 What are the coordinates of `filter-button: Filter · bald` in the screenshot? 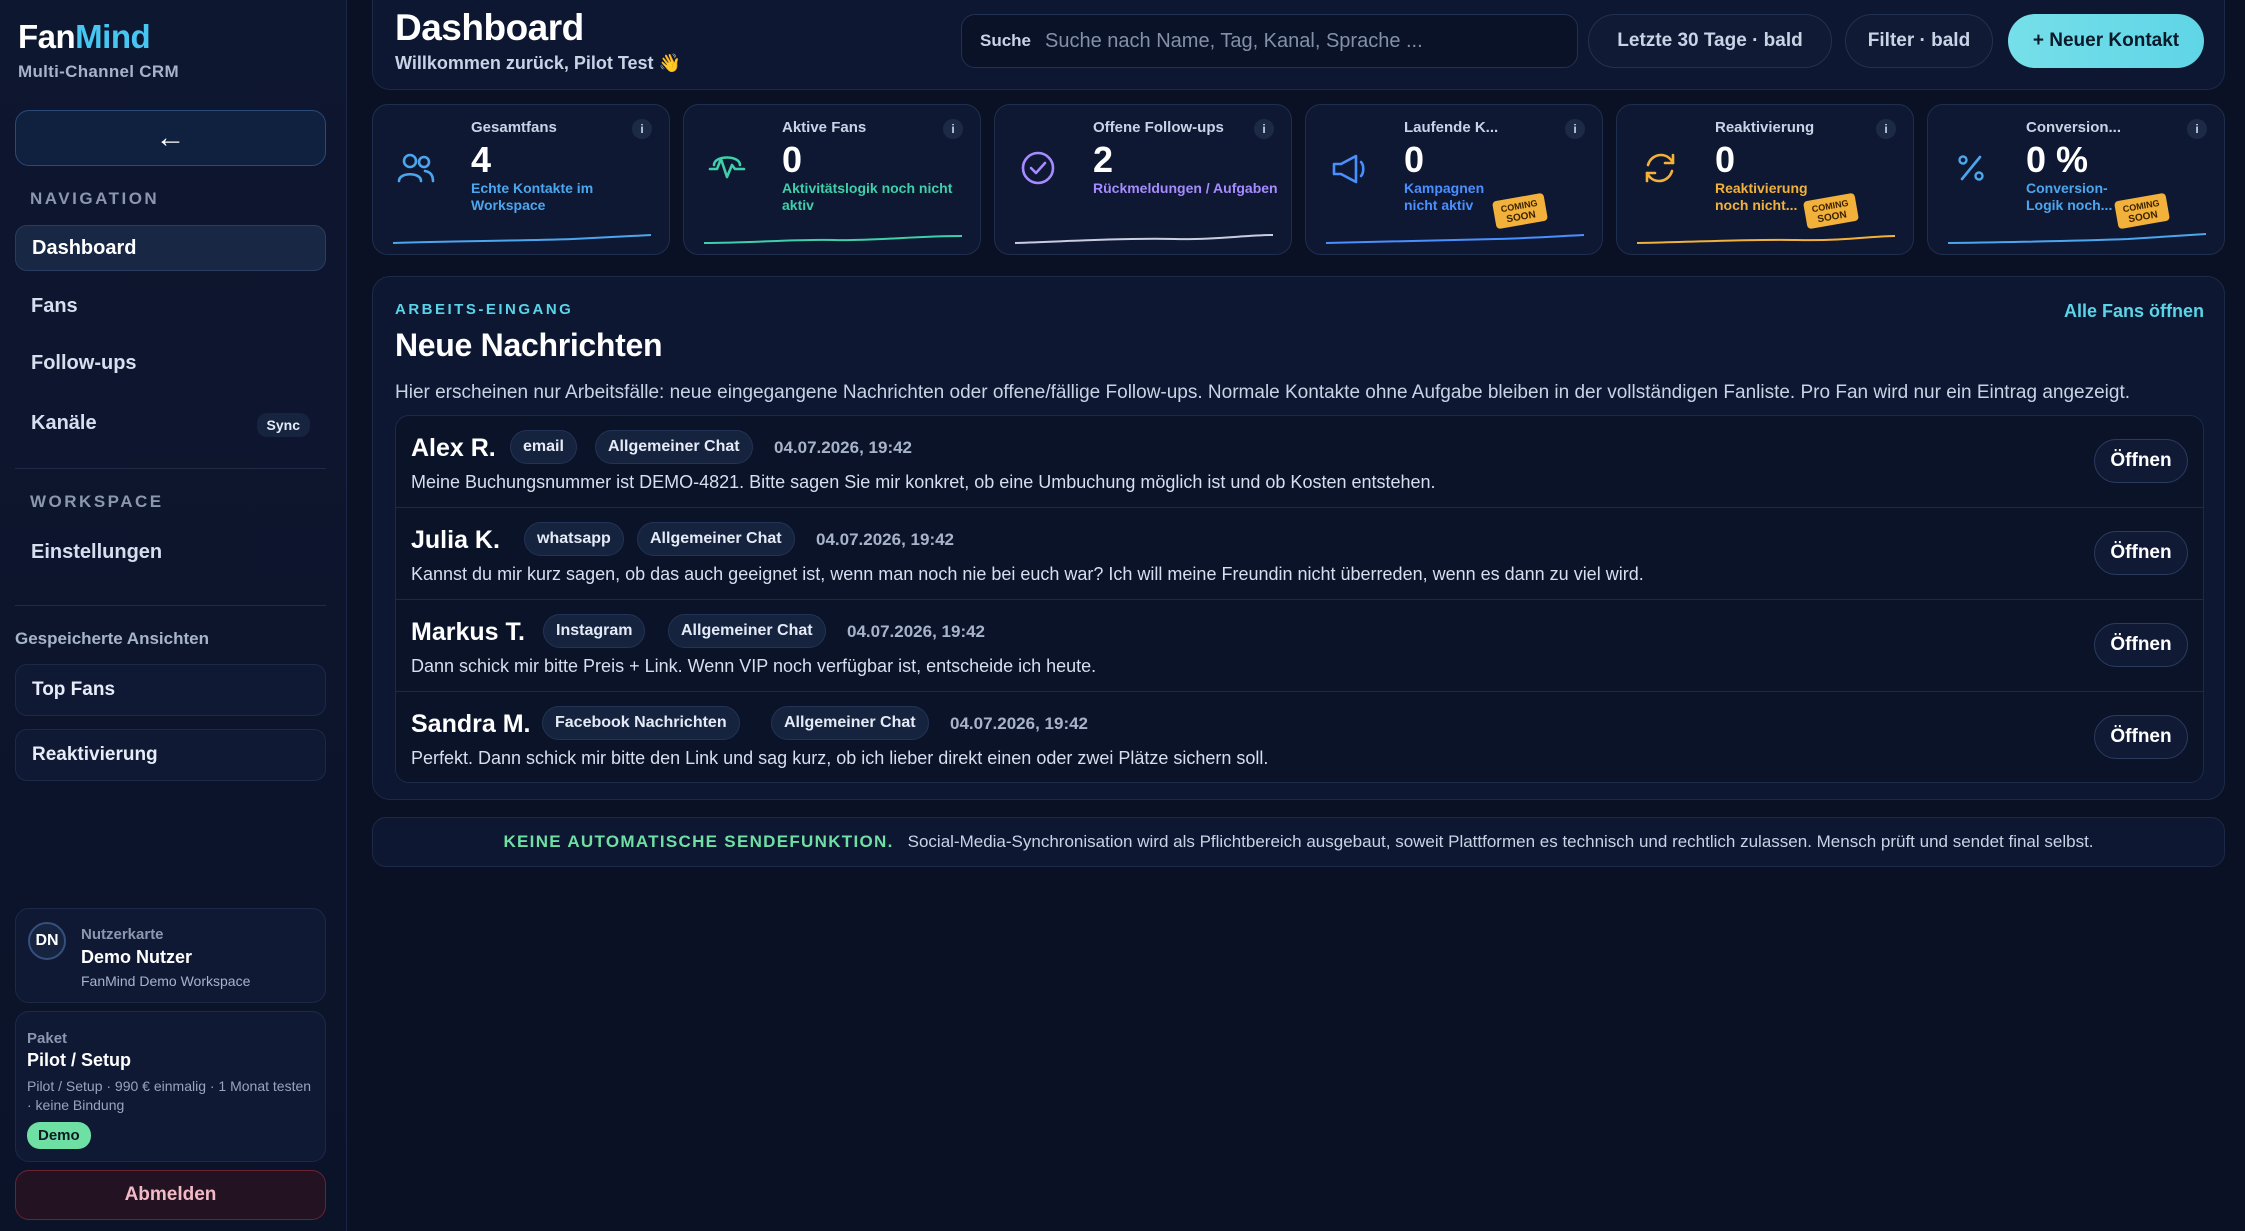 It's located at (1919, 41).